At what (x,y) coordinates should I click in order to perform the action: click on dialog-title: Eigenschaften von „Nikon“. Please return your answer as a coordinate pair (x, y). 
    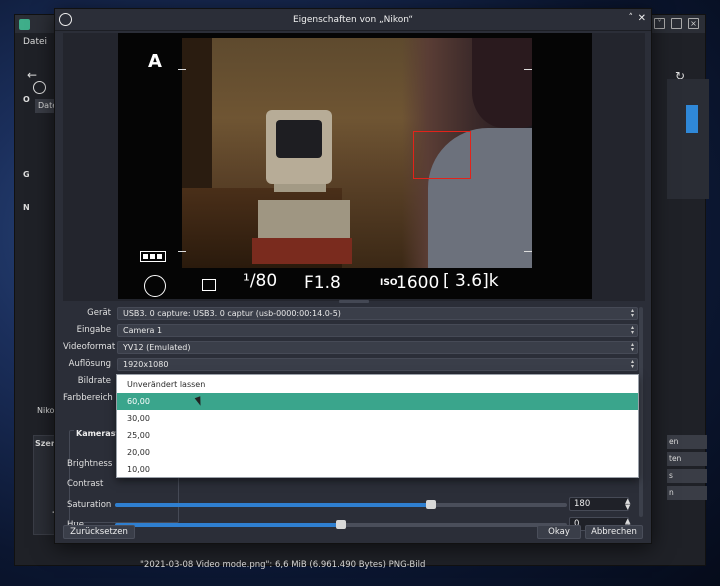
    Looking at the image, I should click on (353, 20).